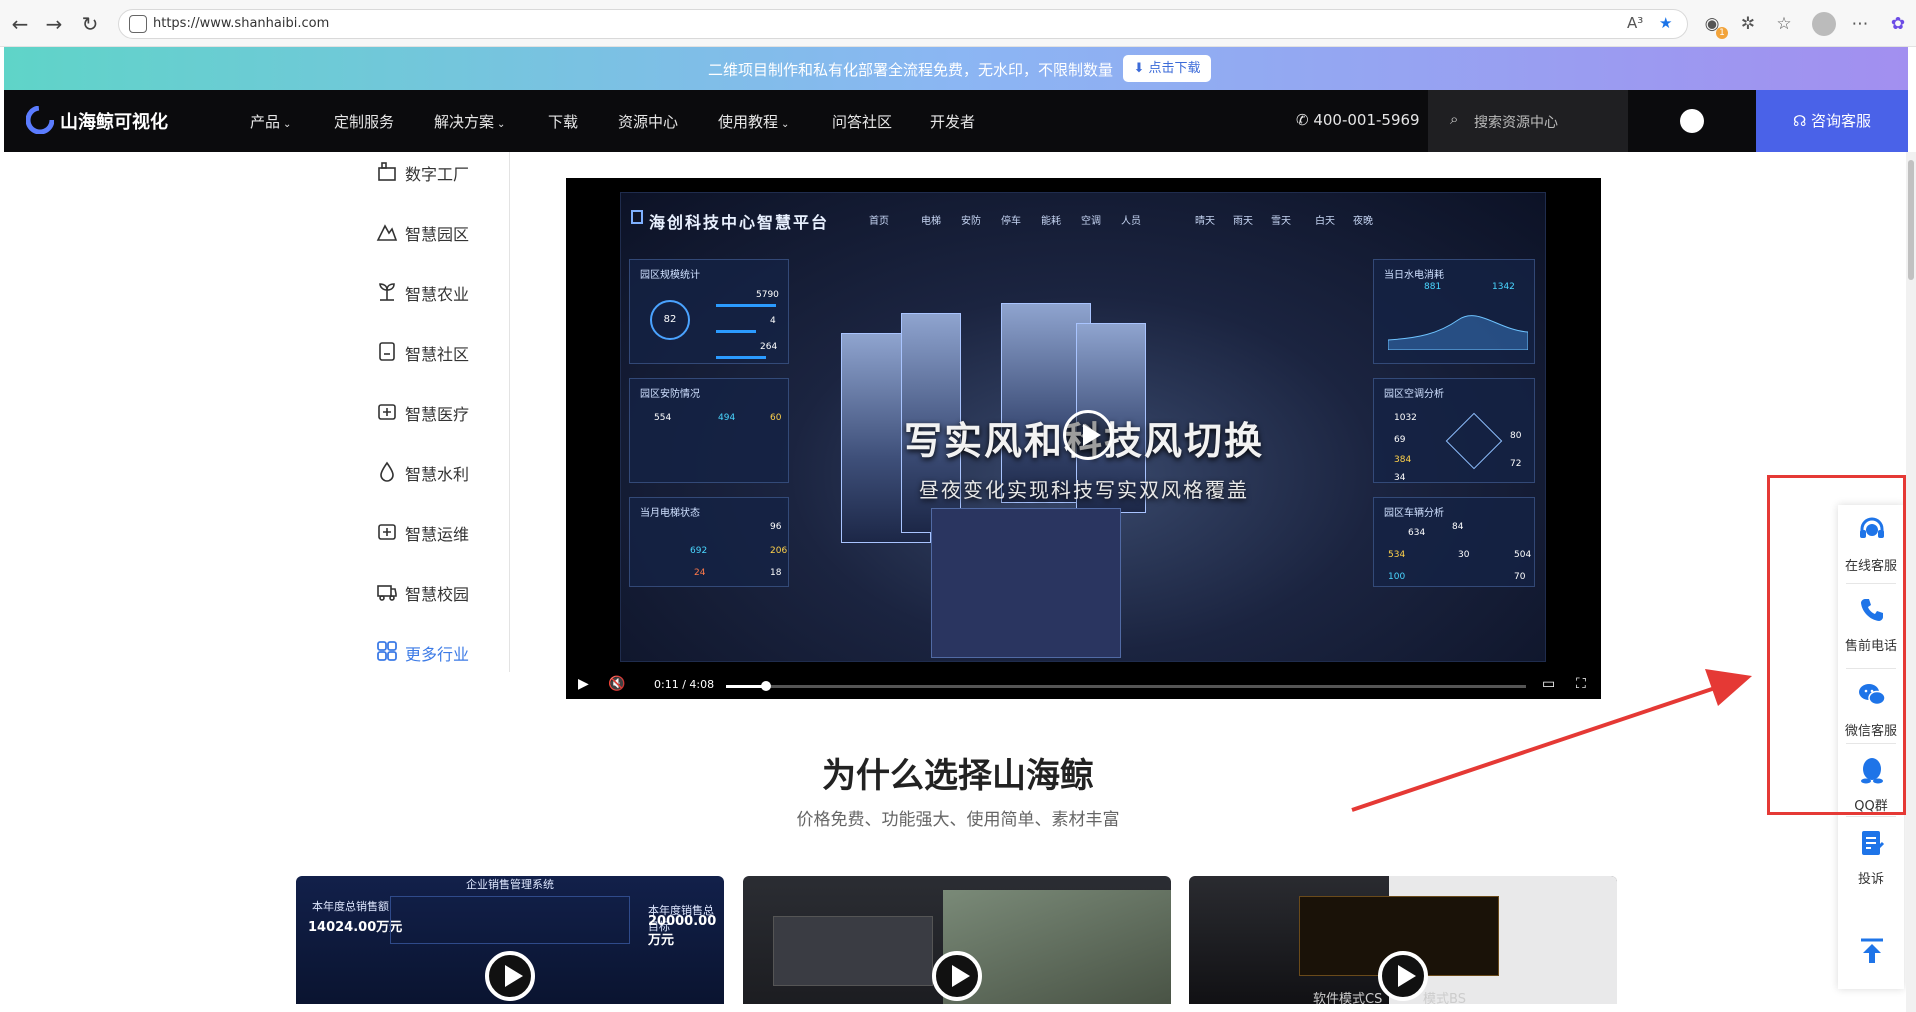 The image size is (1916, 1012). Describe the element at coordinates (1911, 582) in the screenshot. I see `page-scrollbar` at that location.